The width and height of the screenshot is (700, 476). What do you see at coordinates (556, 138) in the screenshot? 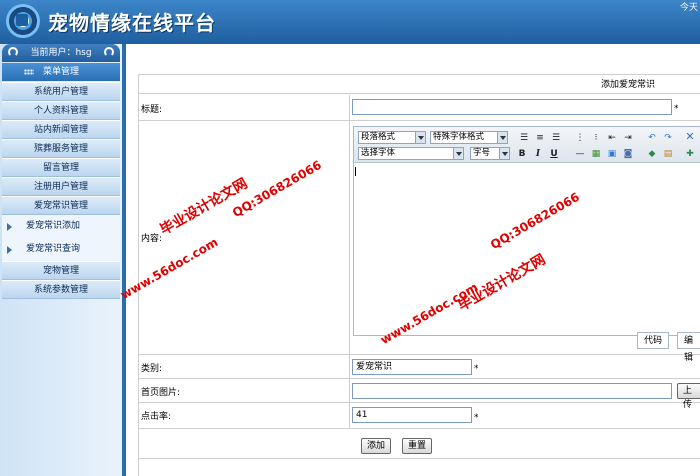
I see `align-right-icon: ☰` at bounding box center [556, 138].